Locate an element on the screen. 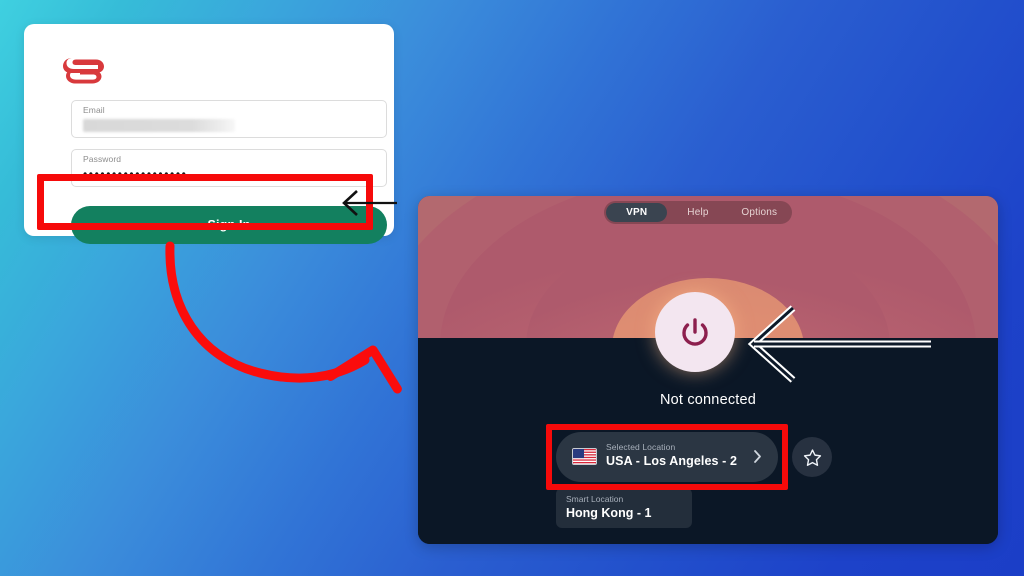 This screenshot has width=1024, height=576. power-button is located at coordinates (695, 332).